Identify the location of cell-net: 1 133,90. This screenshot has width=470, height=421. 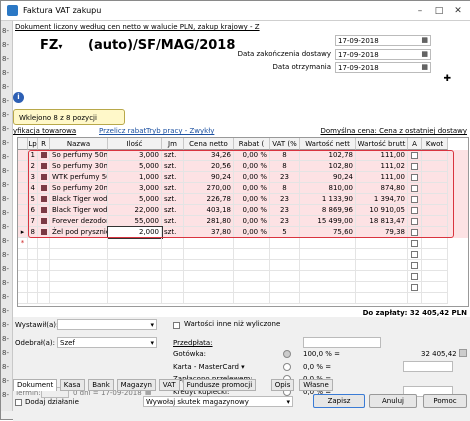
(328, 199).